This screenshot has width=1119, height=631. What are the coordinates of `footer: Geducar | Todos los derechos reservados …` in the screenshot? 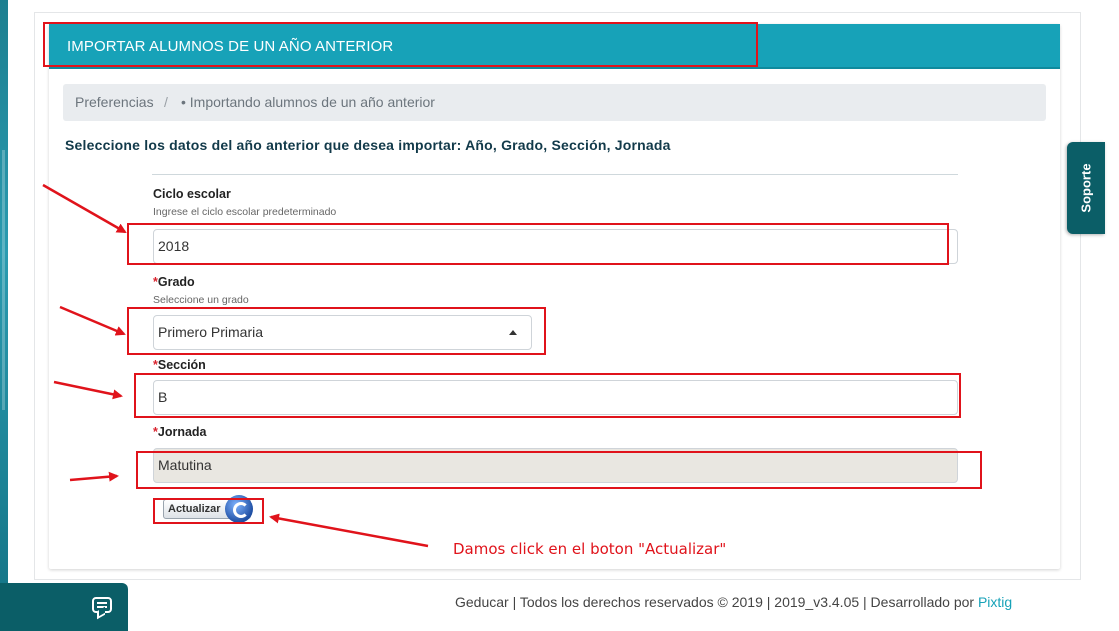 It's located at (733, 602).